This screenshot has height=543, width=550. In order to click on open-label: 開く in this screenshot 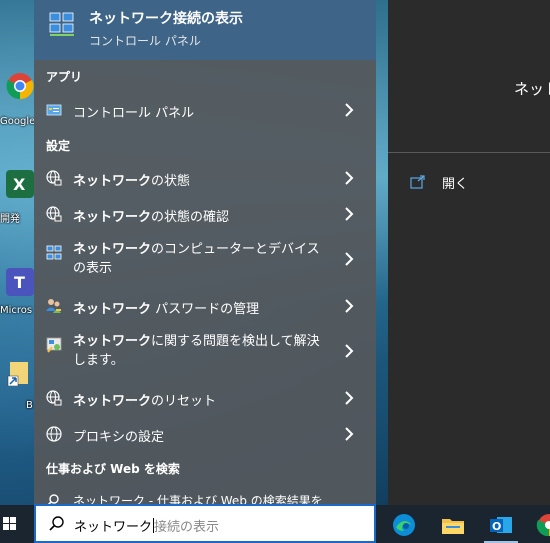, I will do `click(455, 184)`.